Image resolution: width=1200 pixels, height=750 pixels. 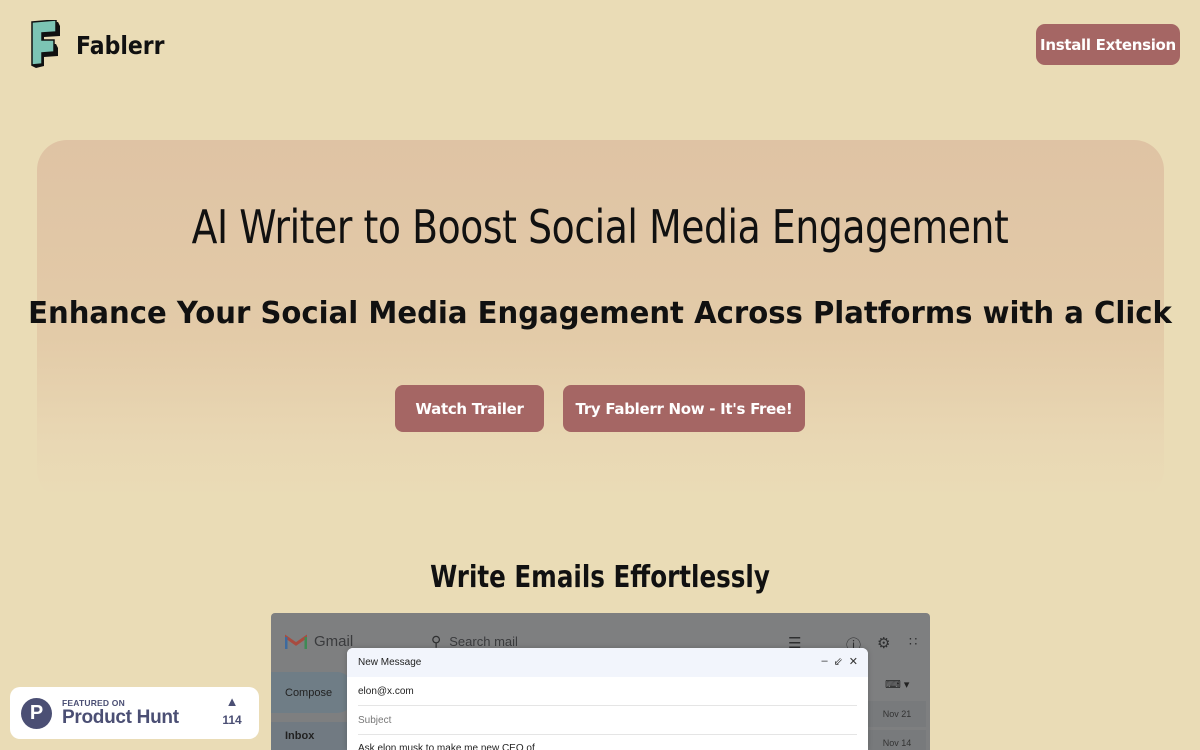 What do you see at coordinates (319, 641) in the screenshot?
I see `gmail-logo: Gmail` at bounding box center [319, 641].